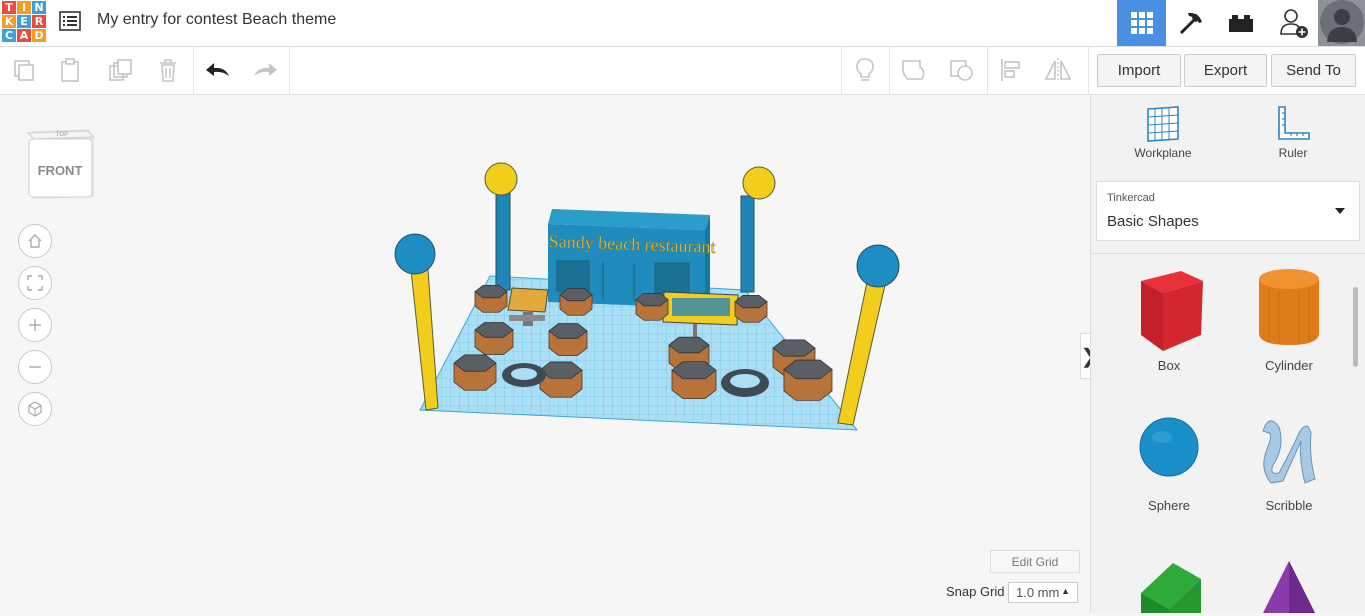  I want to click on blue-pole-back-left, so click(501, 226).